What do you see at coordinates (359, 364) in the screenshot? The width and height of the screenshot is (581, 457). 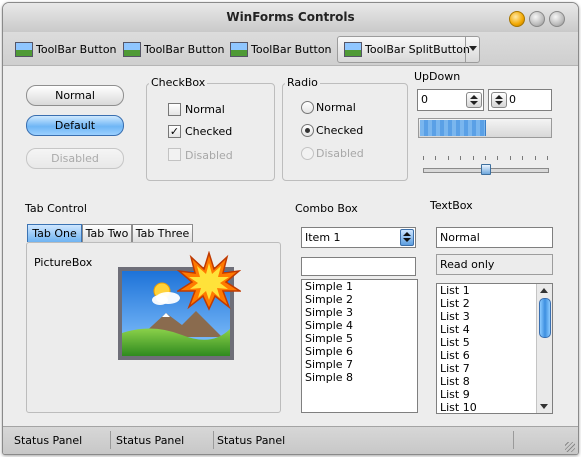 I see `list-item: Simple 7` at bounding box center [359, 364].